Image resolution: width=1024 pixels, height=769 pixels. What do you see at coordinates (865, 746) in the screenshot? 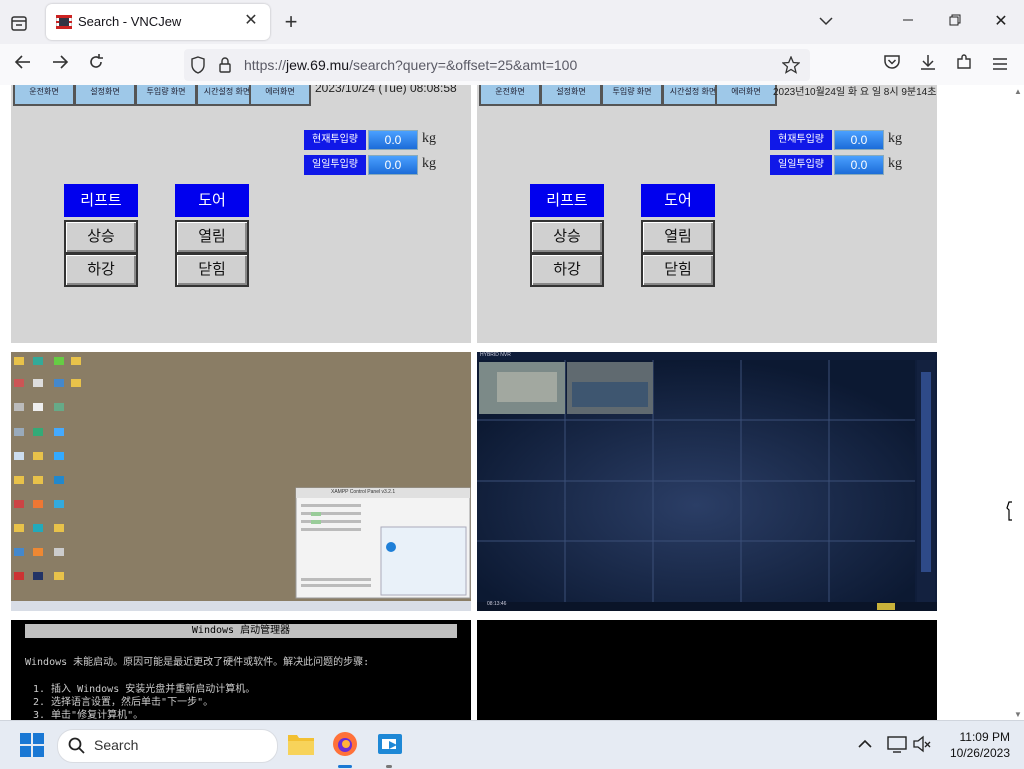
I see `show-hidden-icons-chevron-icon` at bounding box center [865, 746].